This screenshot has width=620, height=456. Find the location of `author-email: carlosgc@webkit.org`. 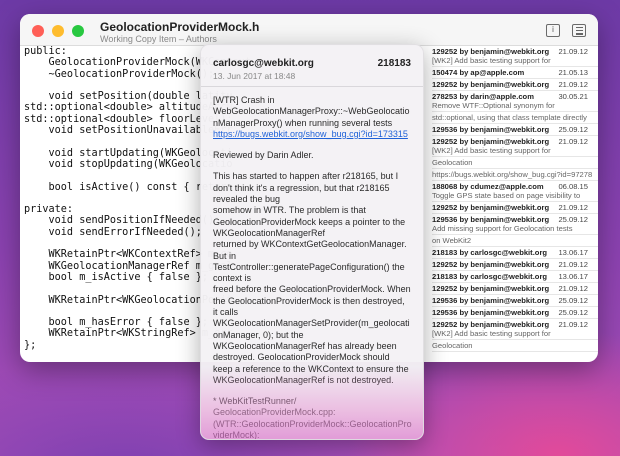

author-email: carlosgc@webkit.org is located at coordinates (263, 63).